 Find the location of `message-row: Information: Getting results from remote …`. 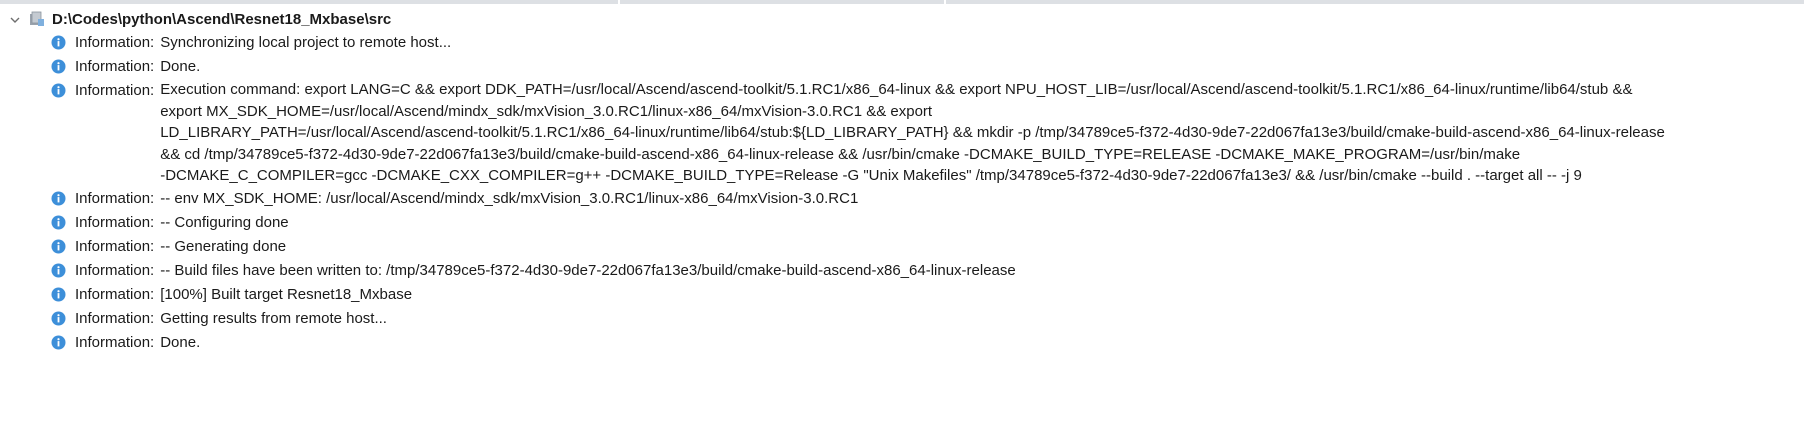

message-row: Information: Getting results from remote … is located at coordinates (902, 319).